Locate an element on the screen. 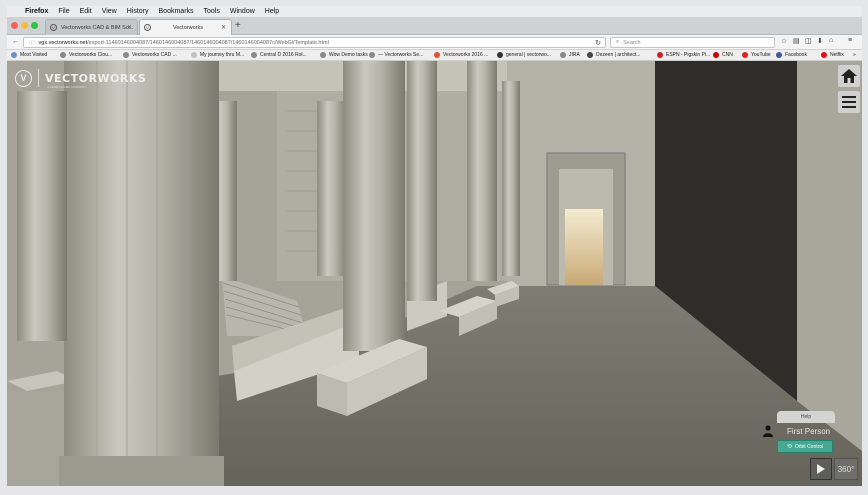 This screenshot has height=495, width=868. column-left is located at coordinates (42, 216).